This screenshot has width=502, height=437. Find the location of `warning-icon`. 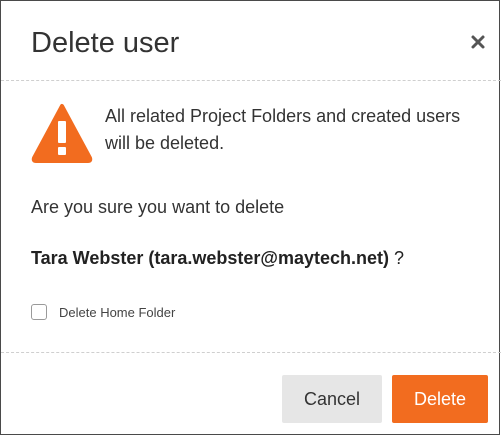

warning-icon is located at coordinates (62, 133).